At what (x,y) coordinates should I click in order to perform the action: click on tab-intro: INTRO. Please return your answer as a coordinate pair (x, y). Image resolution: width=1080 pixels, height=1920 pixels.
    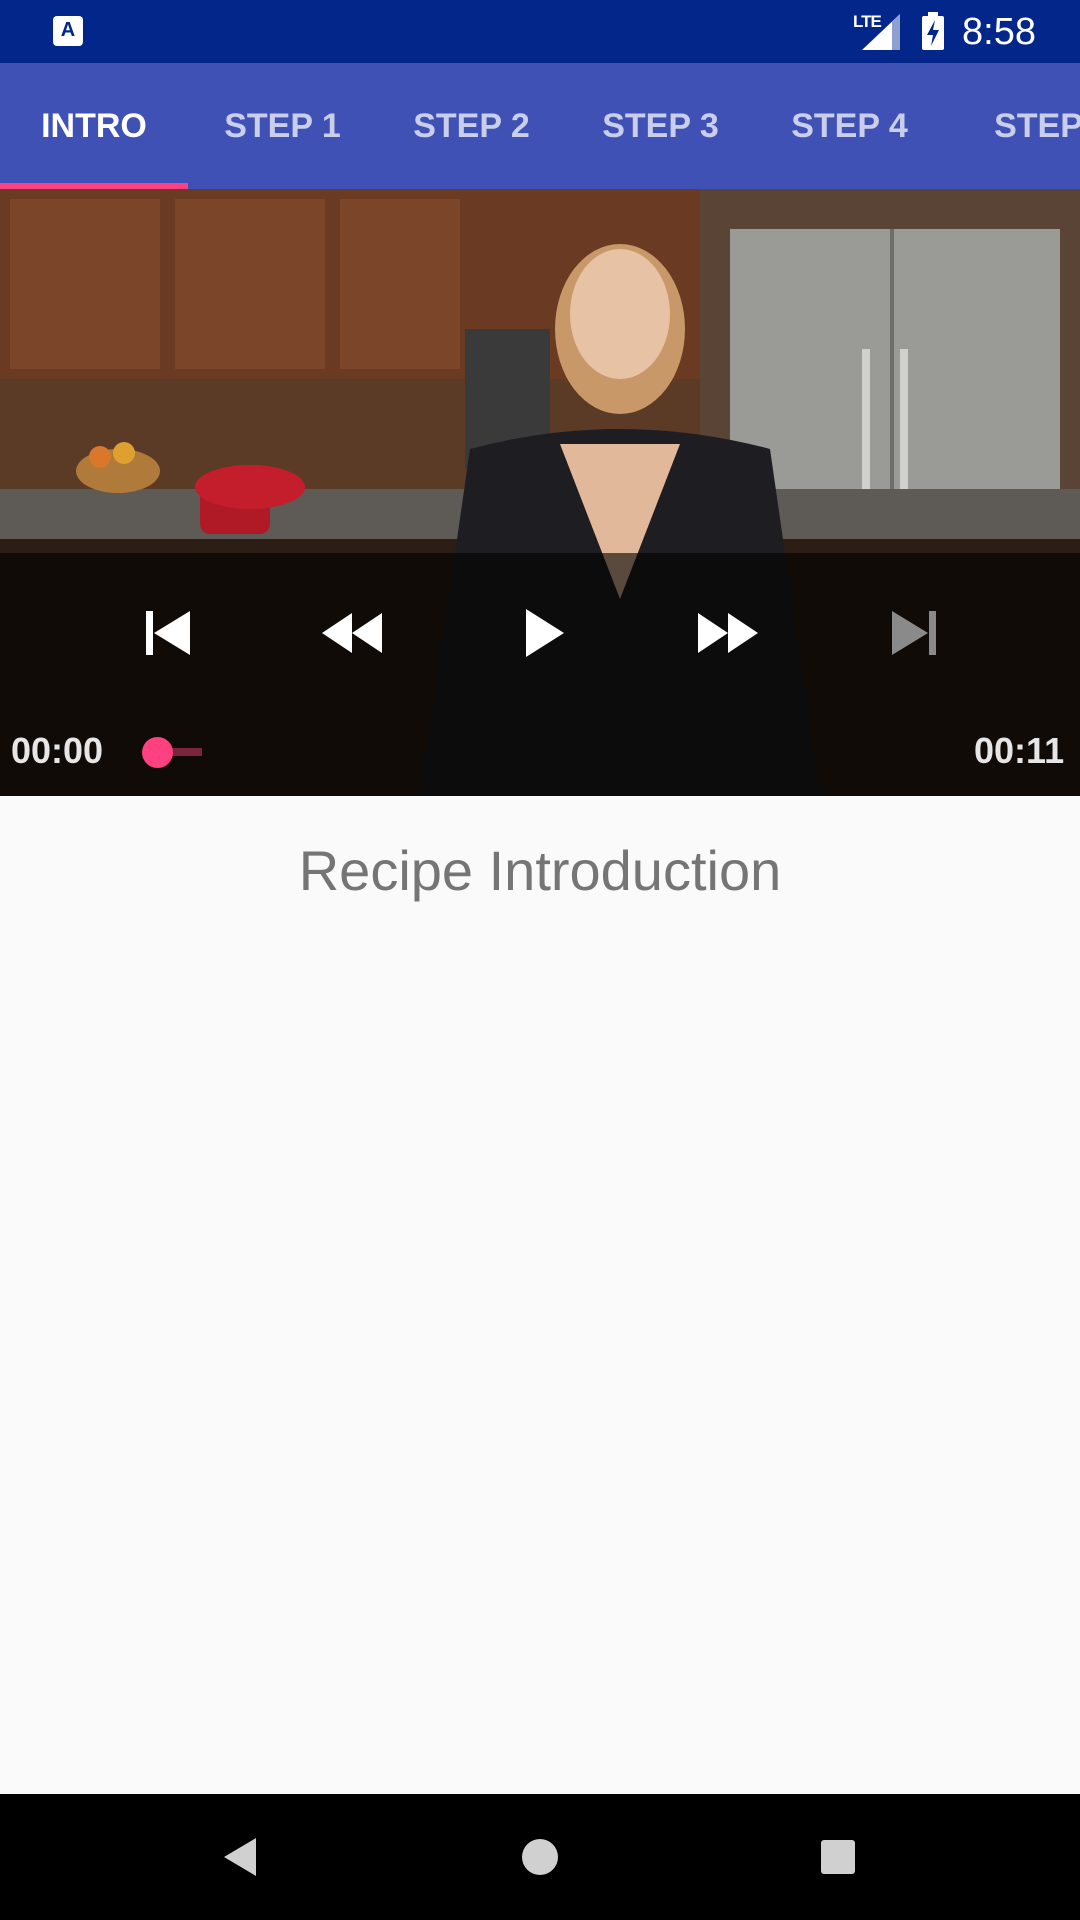
    Looking at the image, I should click on (94, 126).